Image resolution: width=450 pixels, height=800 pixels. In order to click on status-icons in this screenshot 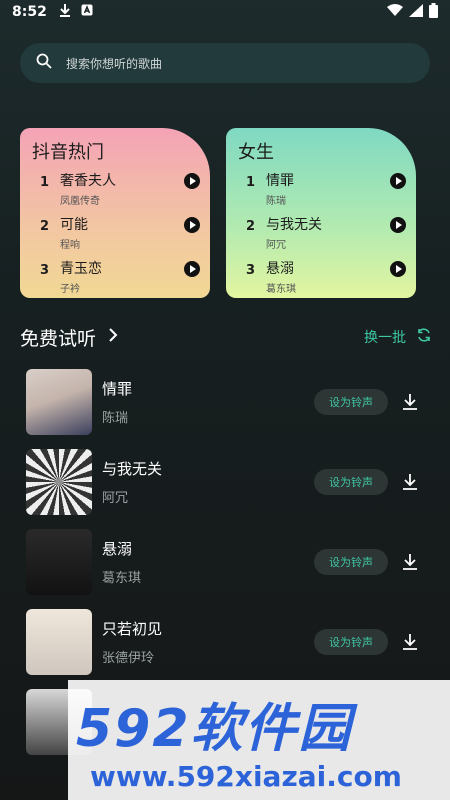, I will do `click(412, 12)`.